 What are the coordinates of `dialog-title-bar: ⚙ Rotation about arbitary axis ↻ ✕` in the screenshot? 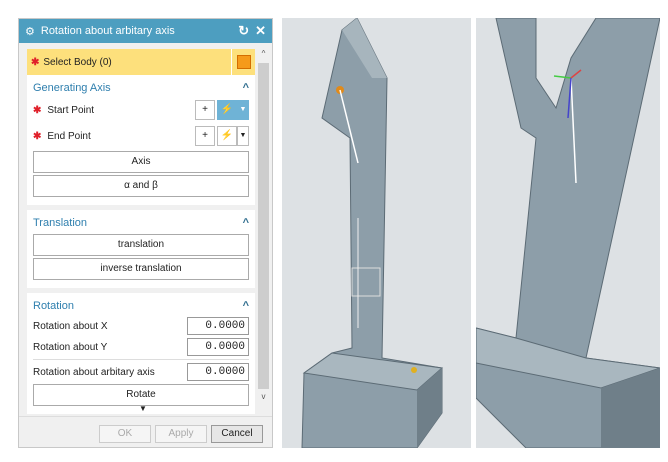 It's located at (145, 31).